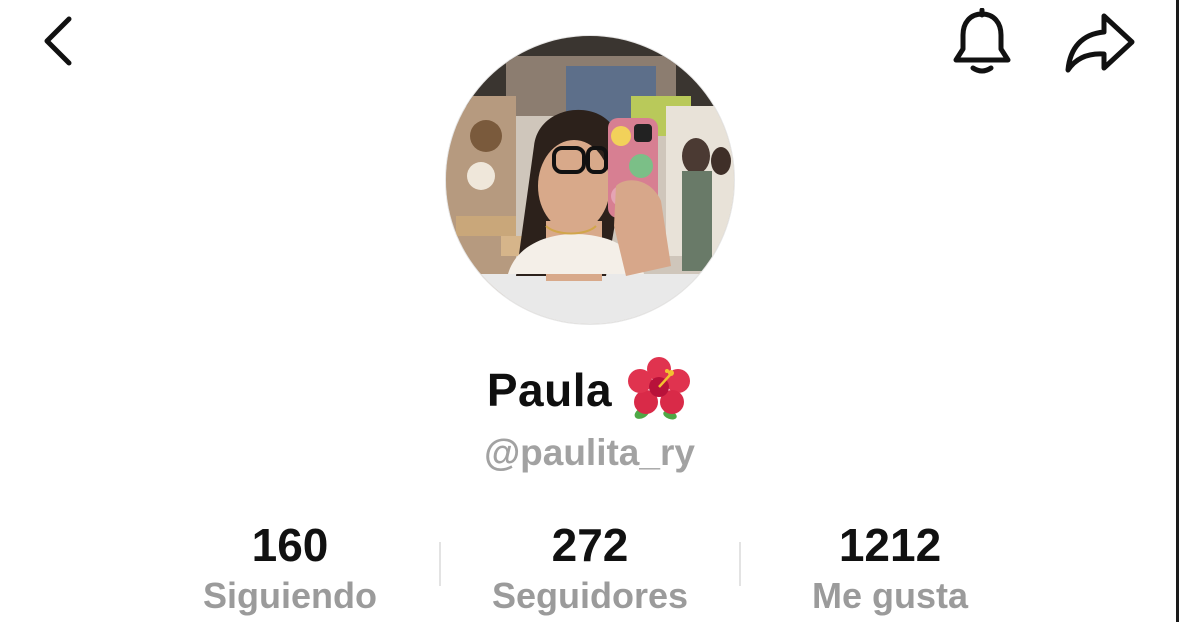 The width and height of the screenshot is (1179, 622). I want to click on name-row: Paula, so click(589, 390).